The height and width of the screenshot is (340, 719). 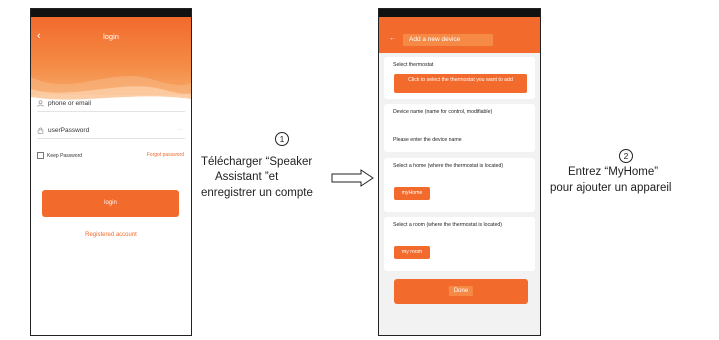 What do you see at coordinates (111, 105) in the screenshot?
I see `phone-email-field: phone or email` at bounding box center [111, 105].